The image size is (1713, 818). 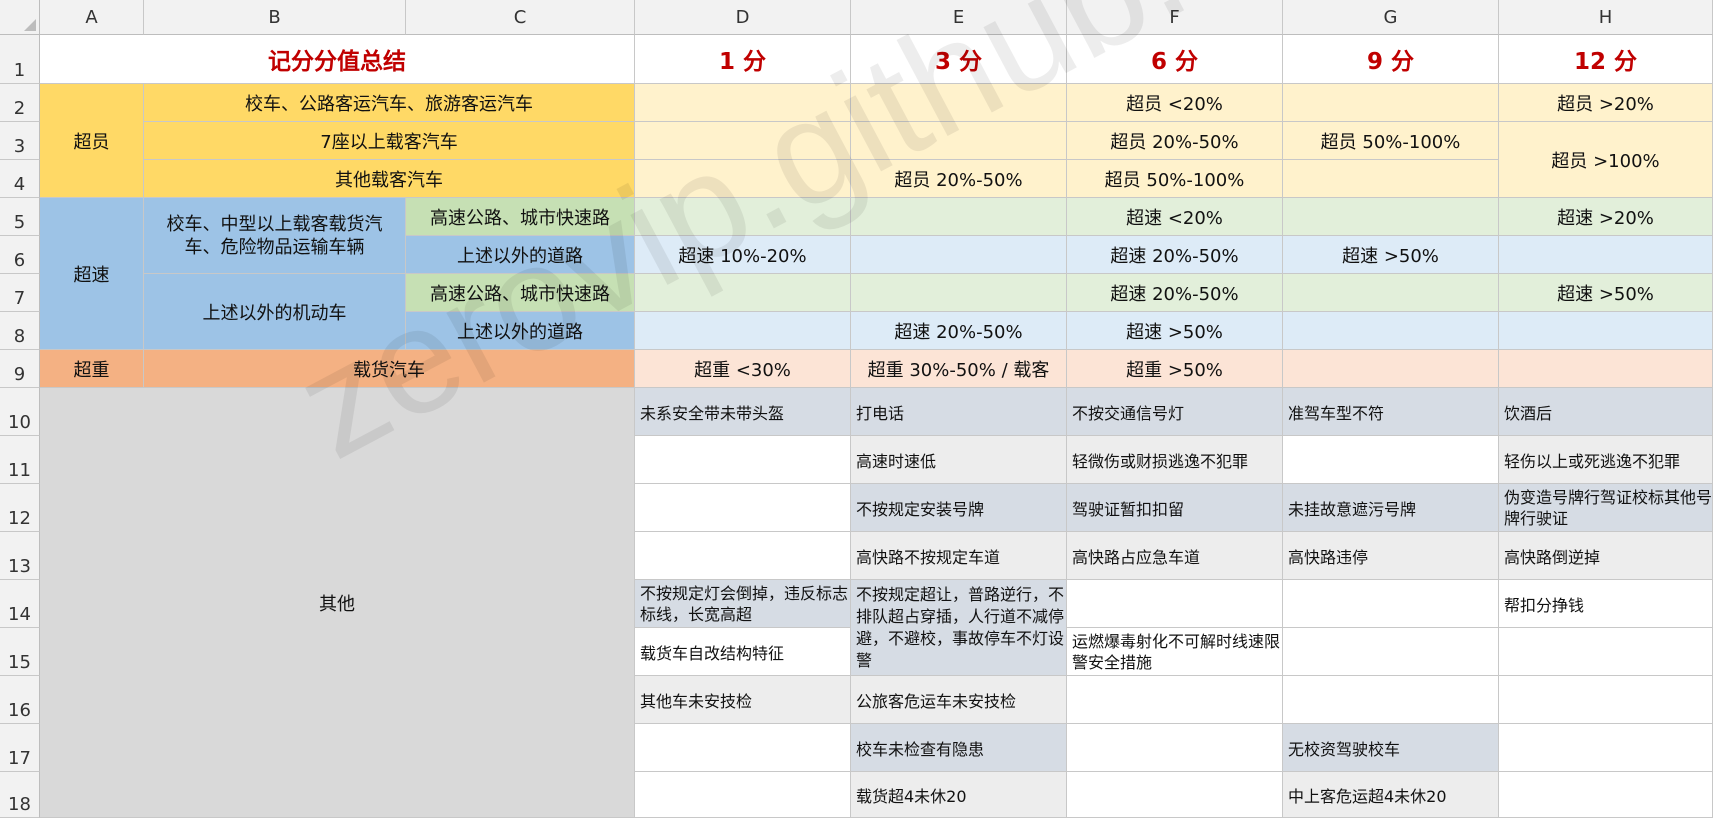 What do you see at coordinates (959, 255) in the screenshot?
I see `cell-e6` at bounding box center [959, 255].